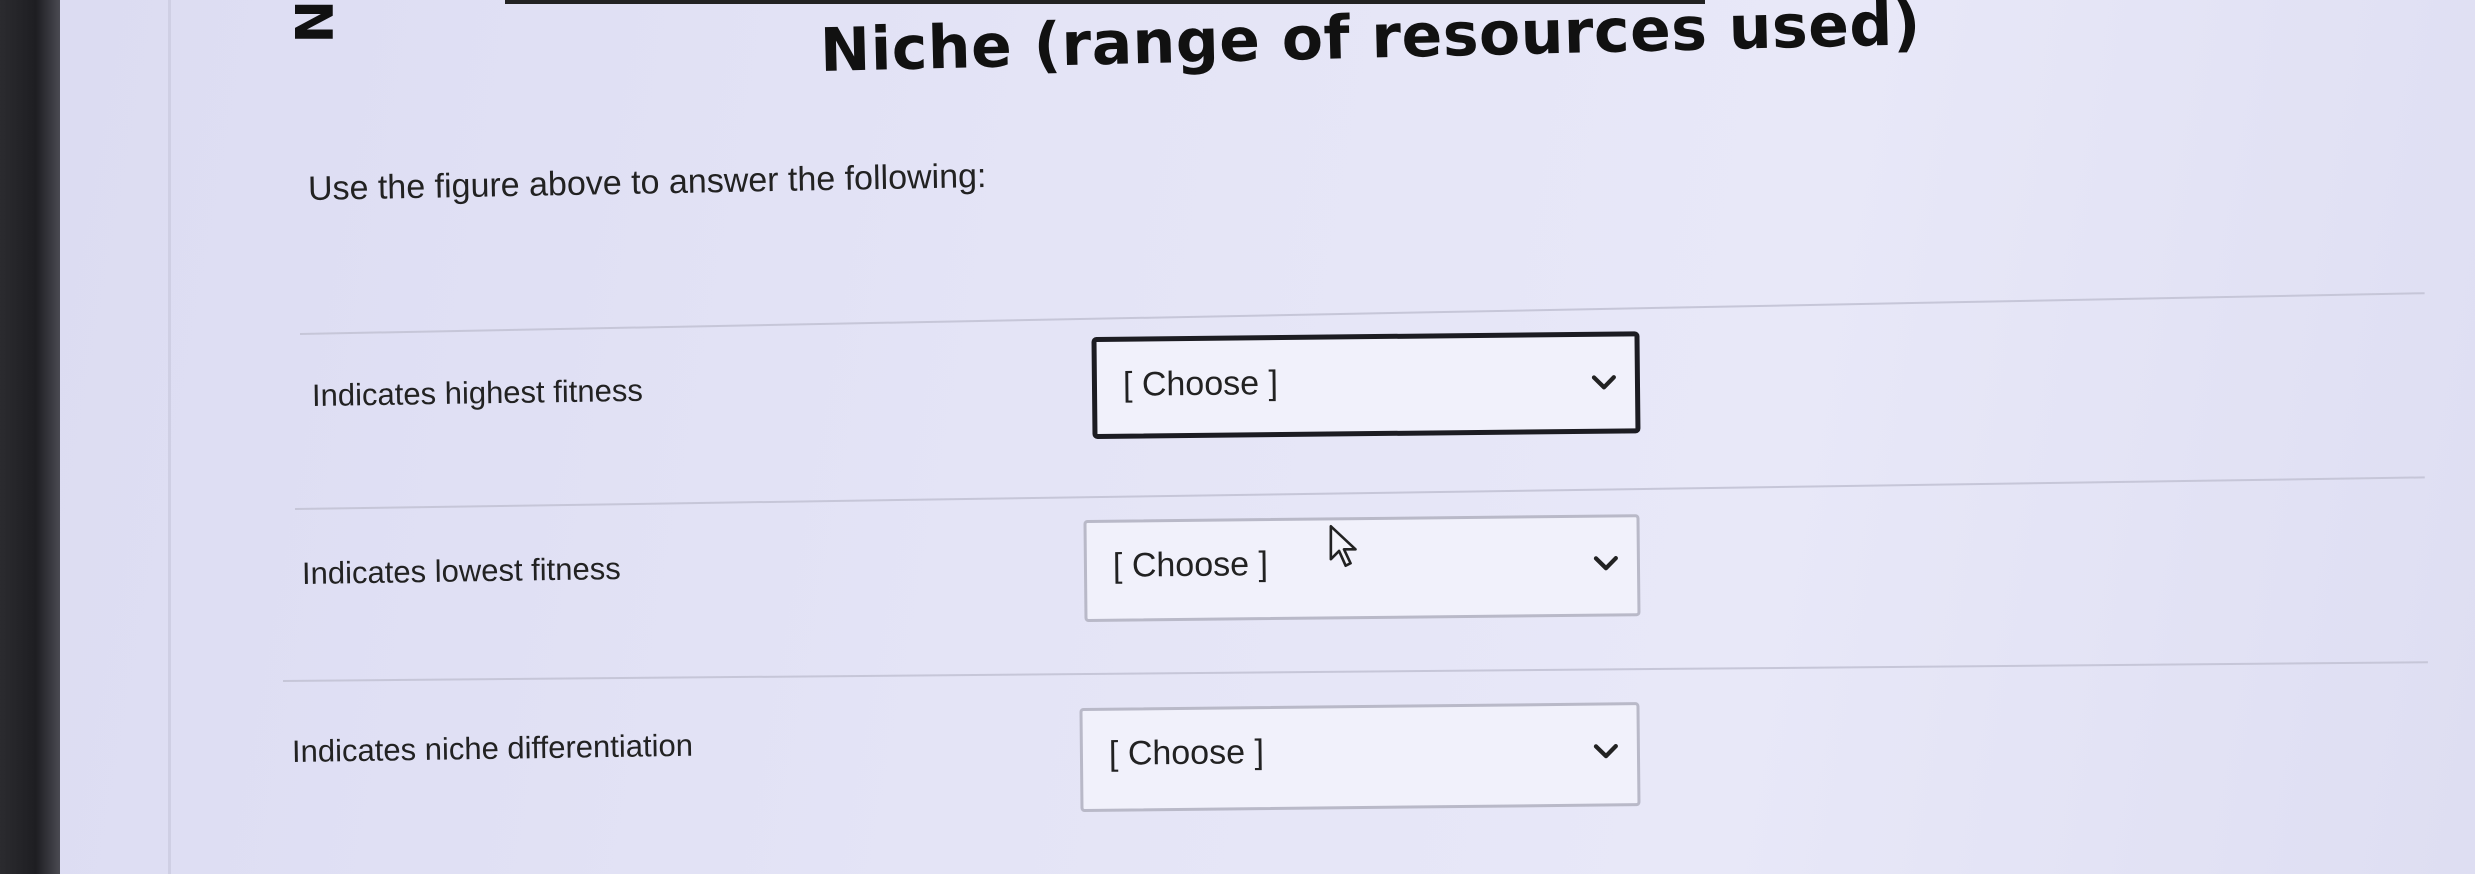 This screenshot has height=874, width=2475. What do you see at coordinates (1362, 568) in the screenshot?
I see `select-lowest-fitness: [ Choose ]` at bounding box center [1362, 568].